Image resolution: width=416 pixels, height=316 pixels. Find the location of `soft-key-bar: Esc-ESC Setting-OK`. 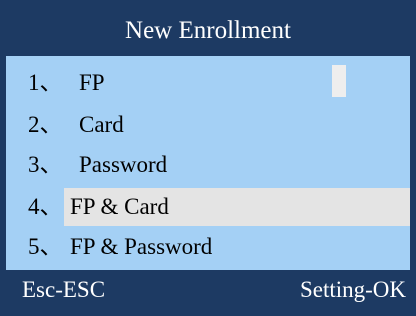

soft-key-bar: Esc-ESC Setting-OK is located at coordinates (208, 290).